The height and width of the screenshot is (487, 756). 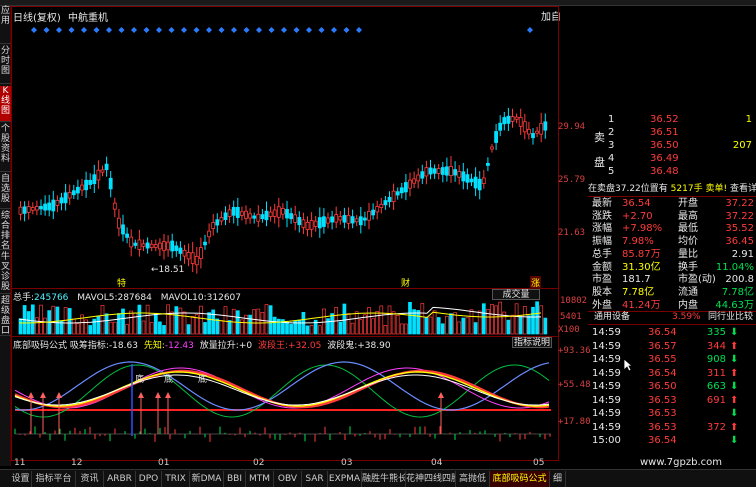 What do you see at coordinates (672, 216) in the screenshot?
I see `stat-row: 涨跌 +2.70 最高 37.22` at bounding box center [672, 216].